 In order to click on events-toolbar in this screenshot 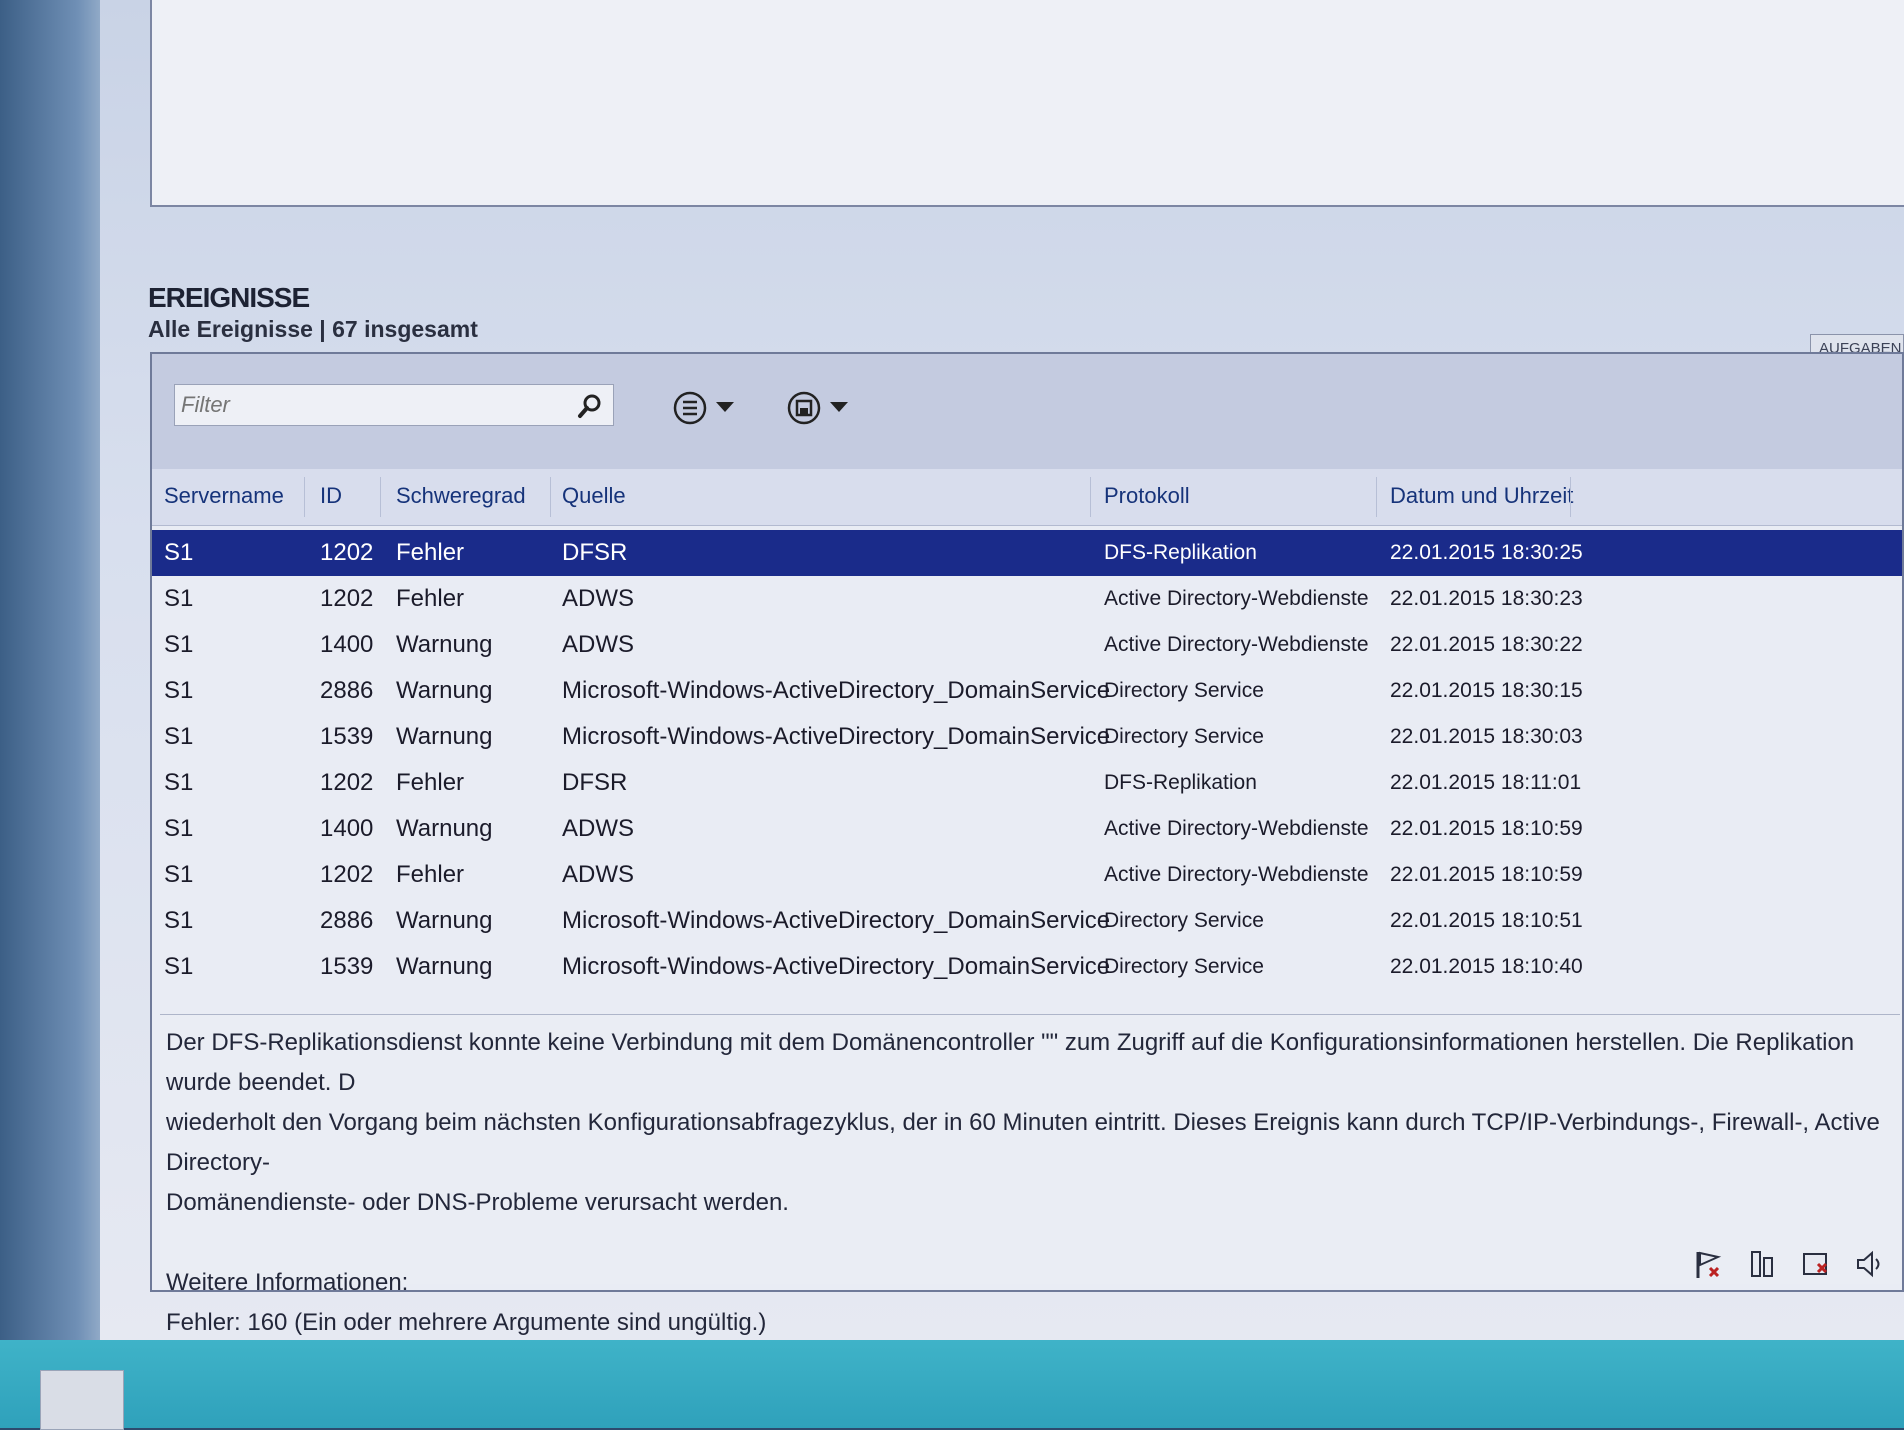, I will do `click(1027, 411)`.